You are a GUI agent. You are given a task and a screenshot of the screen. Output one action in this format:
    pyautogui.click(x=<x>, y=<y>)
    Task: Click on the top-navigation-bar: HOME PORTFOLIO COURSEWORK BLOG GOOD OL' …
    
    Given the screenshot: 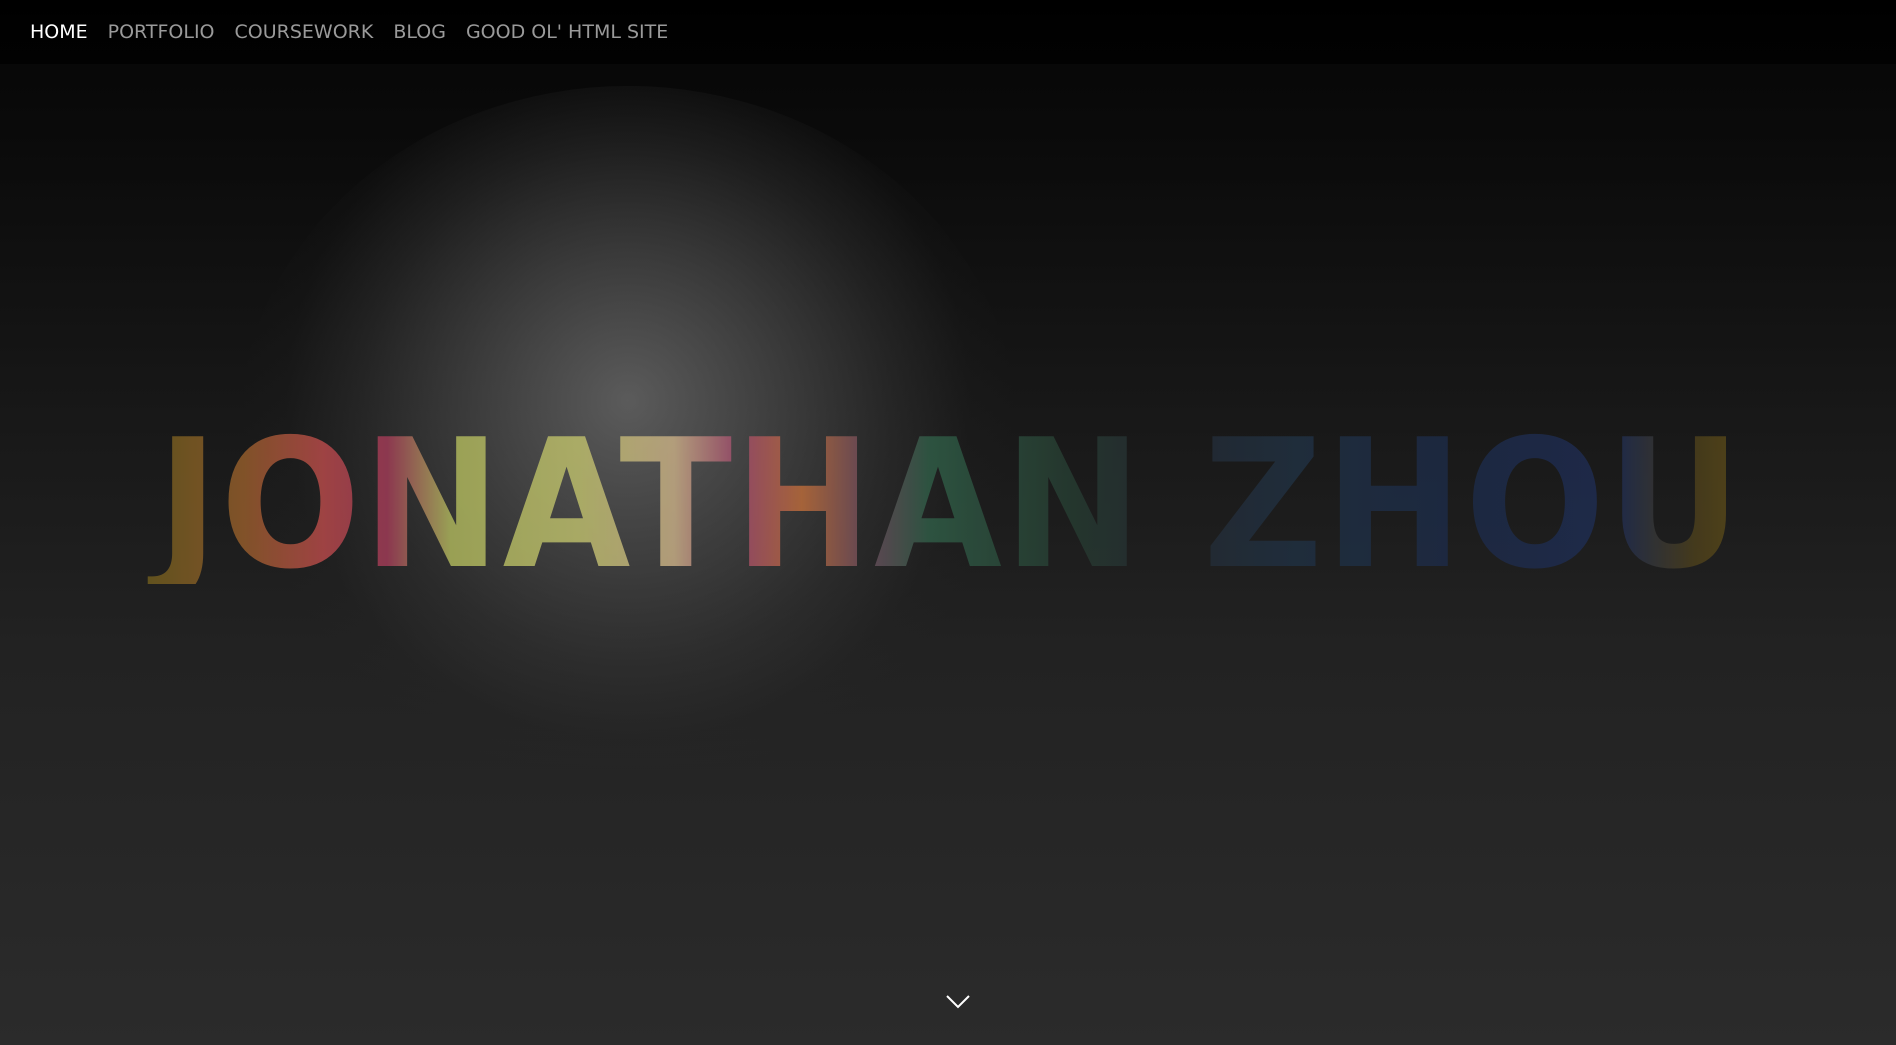 What is the action you would take?
    pyautogui.click(x=948, y=32)
    